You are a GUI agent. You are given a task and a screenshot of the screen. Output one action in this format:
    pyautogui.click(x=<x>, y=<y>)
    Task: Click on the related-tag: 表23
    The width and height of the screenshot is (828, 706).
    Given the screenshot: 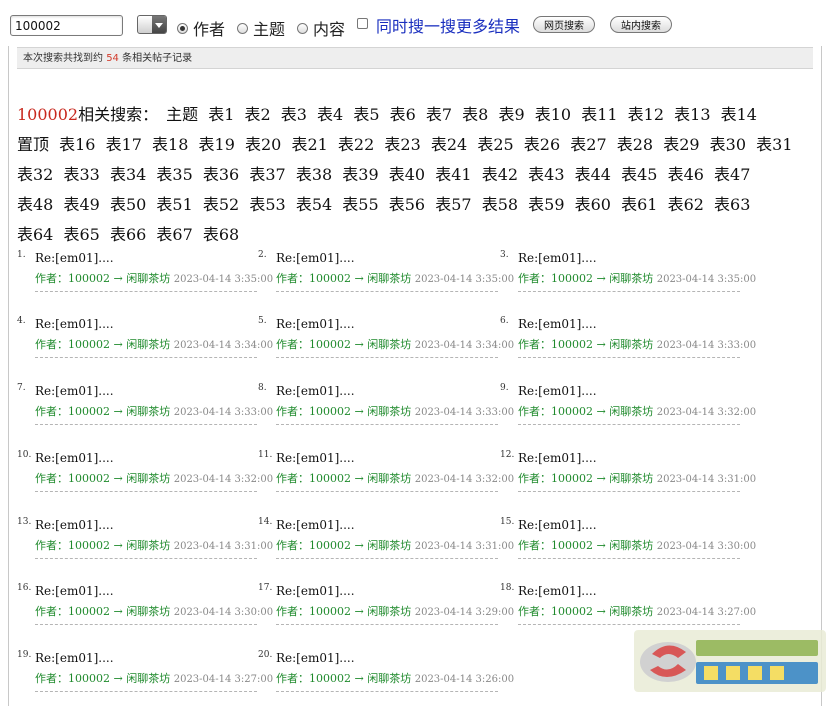 What is the action you would take?
    pyautogui.click(x=402, y=144)
    